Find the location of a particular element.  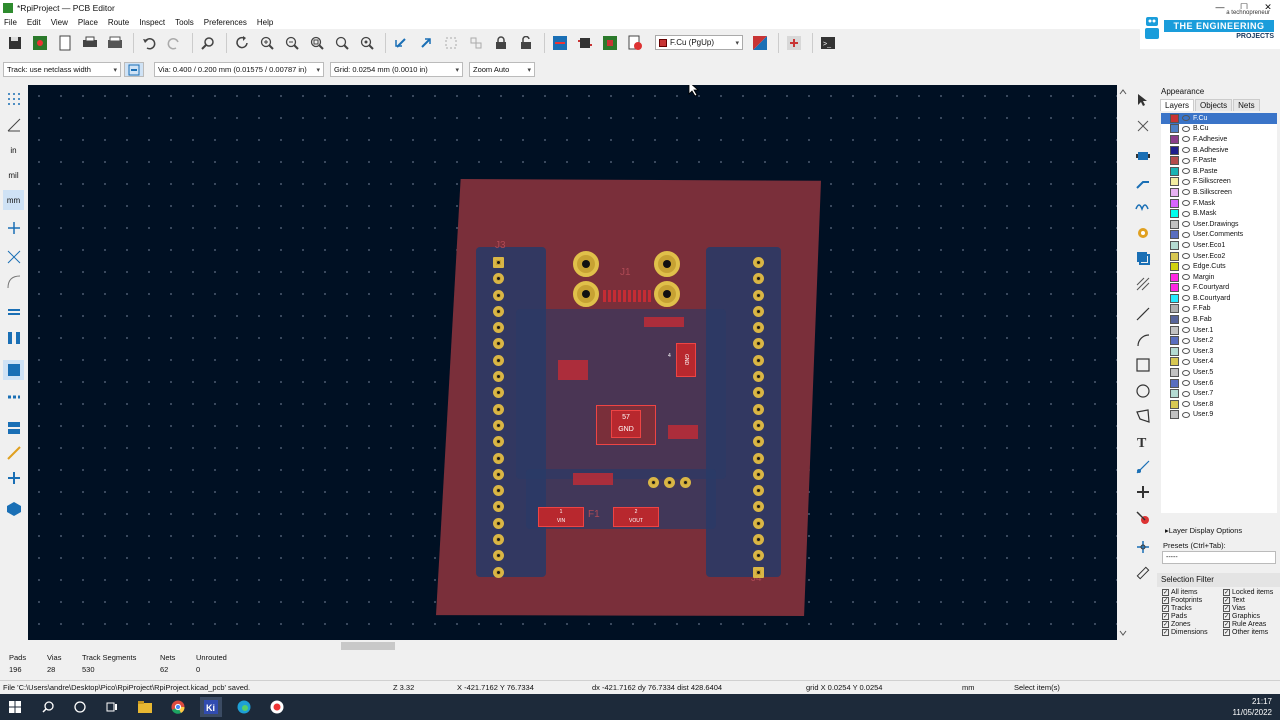

layer-row: B.Courtyard is located at coordinates (1219, 298).